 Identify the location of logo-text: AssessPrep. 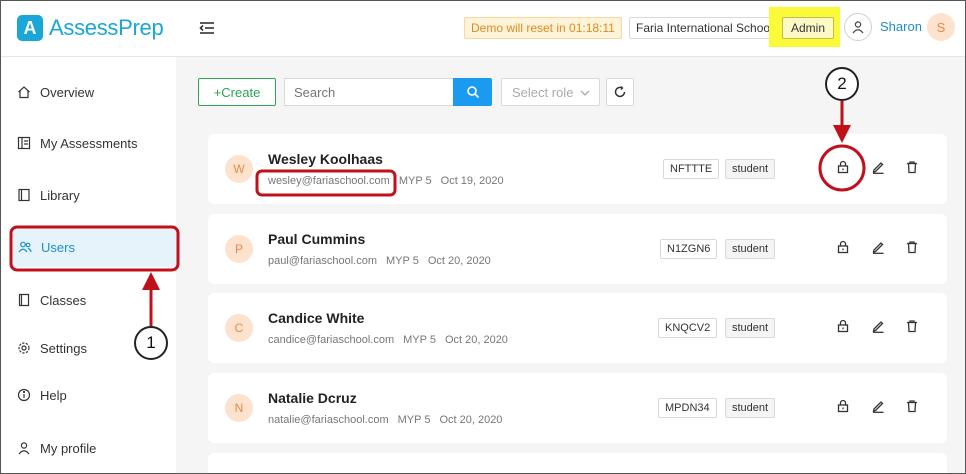
(106, 27).